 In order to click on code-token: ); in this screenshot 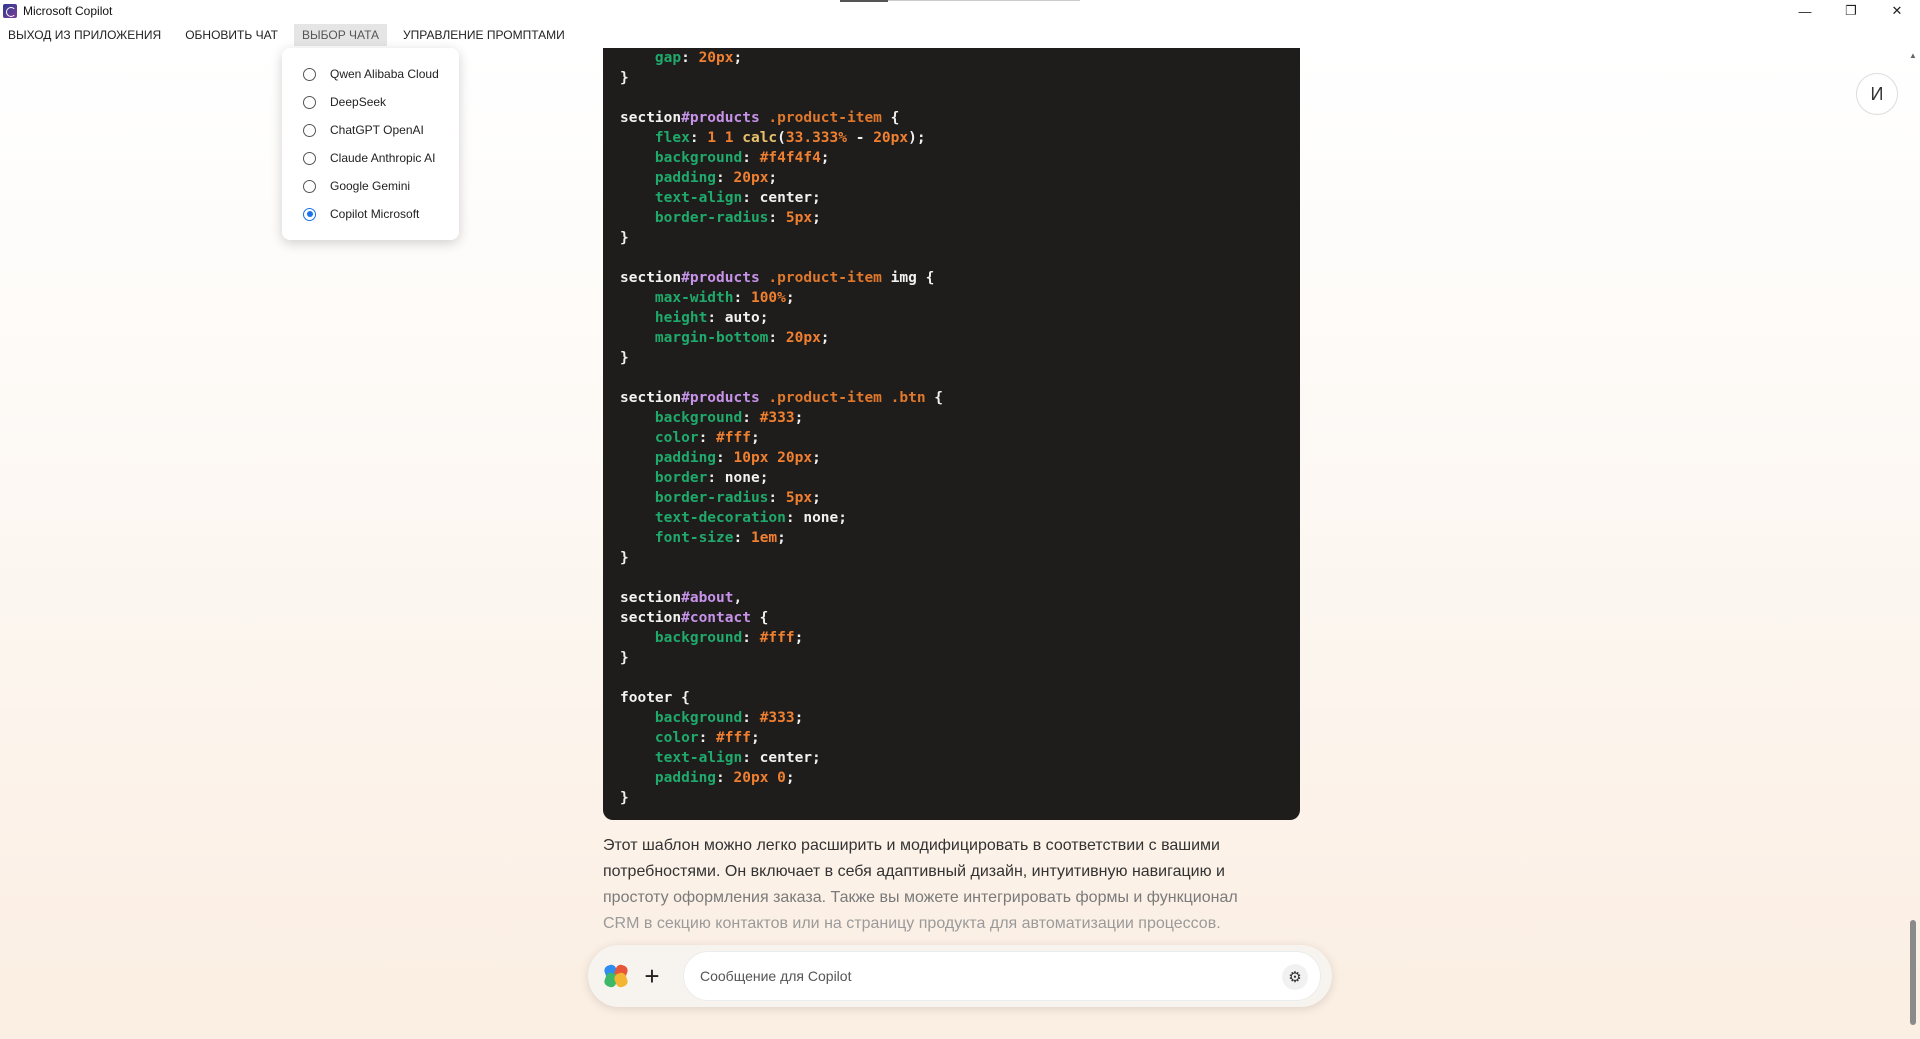, I will do `click(917, 138)`.